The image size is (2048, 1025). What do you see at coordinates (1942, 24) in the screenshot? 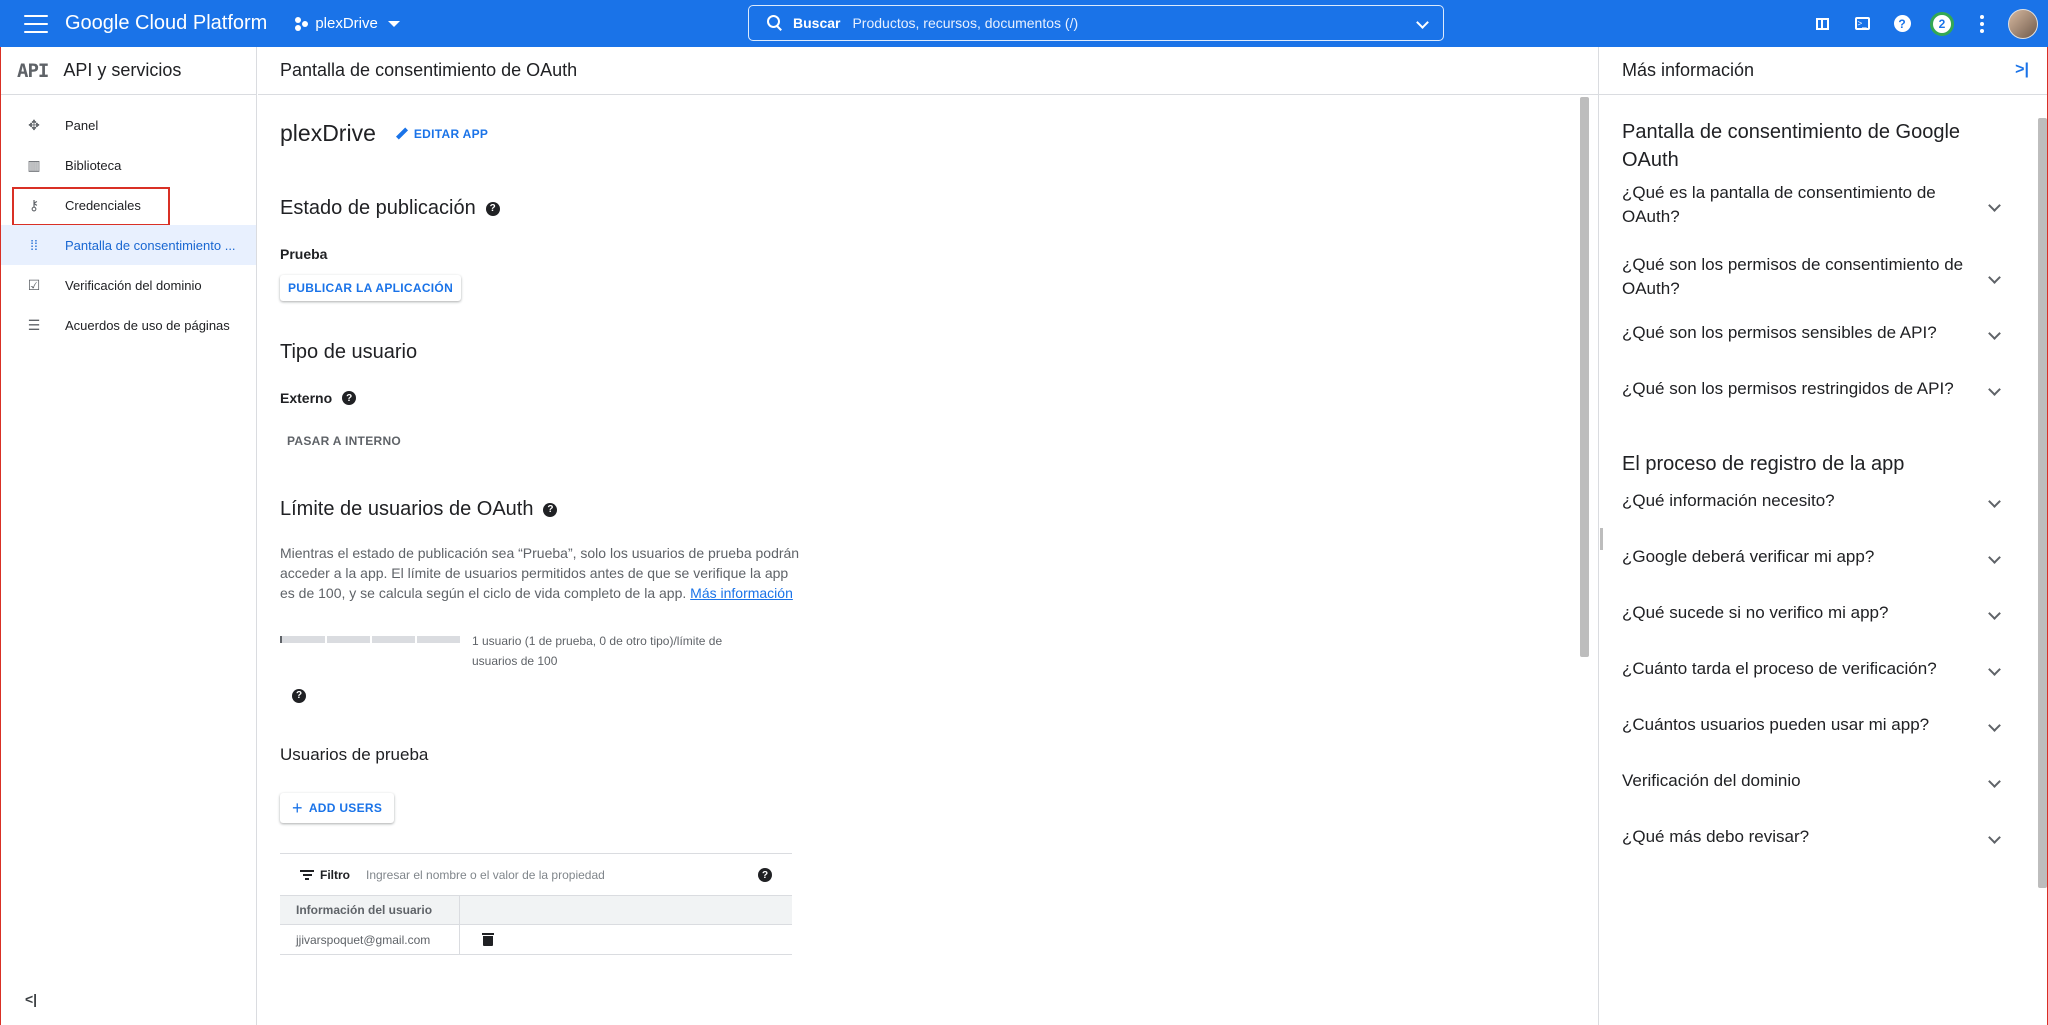
I see `notifications-button: 2` at bounding box center [1942, 24].